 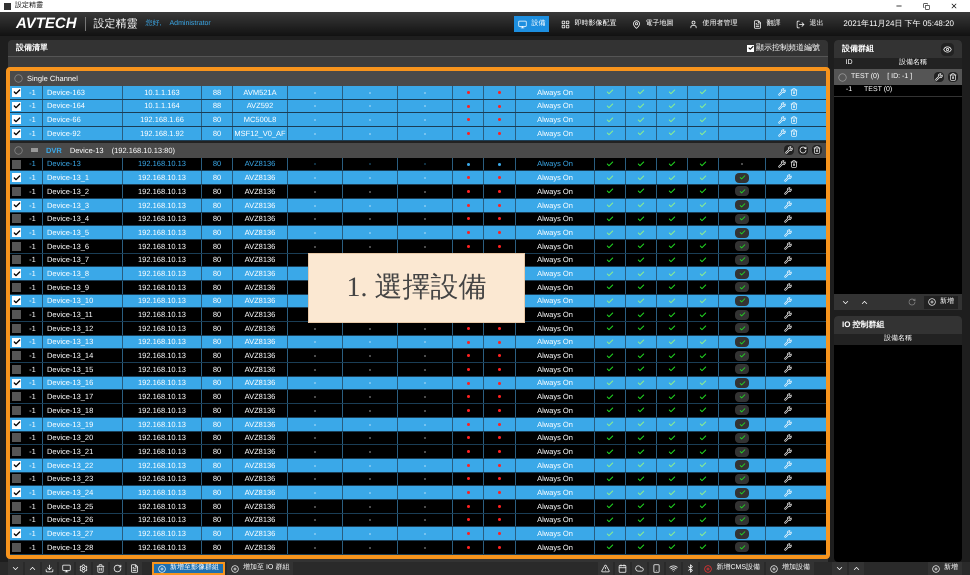 I want to click on refresh-icon, so click(x=912, y=302).